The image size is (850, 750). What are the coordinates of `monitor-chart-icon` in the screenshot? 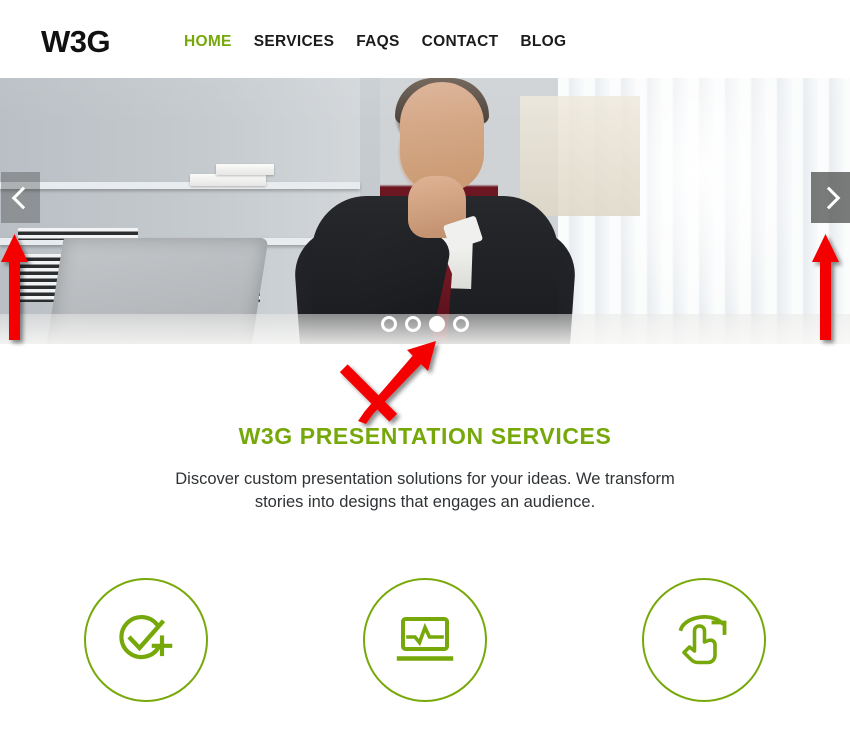 It's located at (425, 640).